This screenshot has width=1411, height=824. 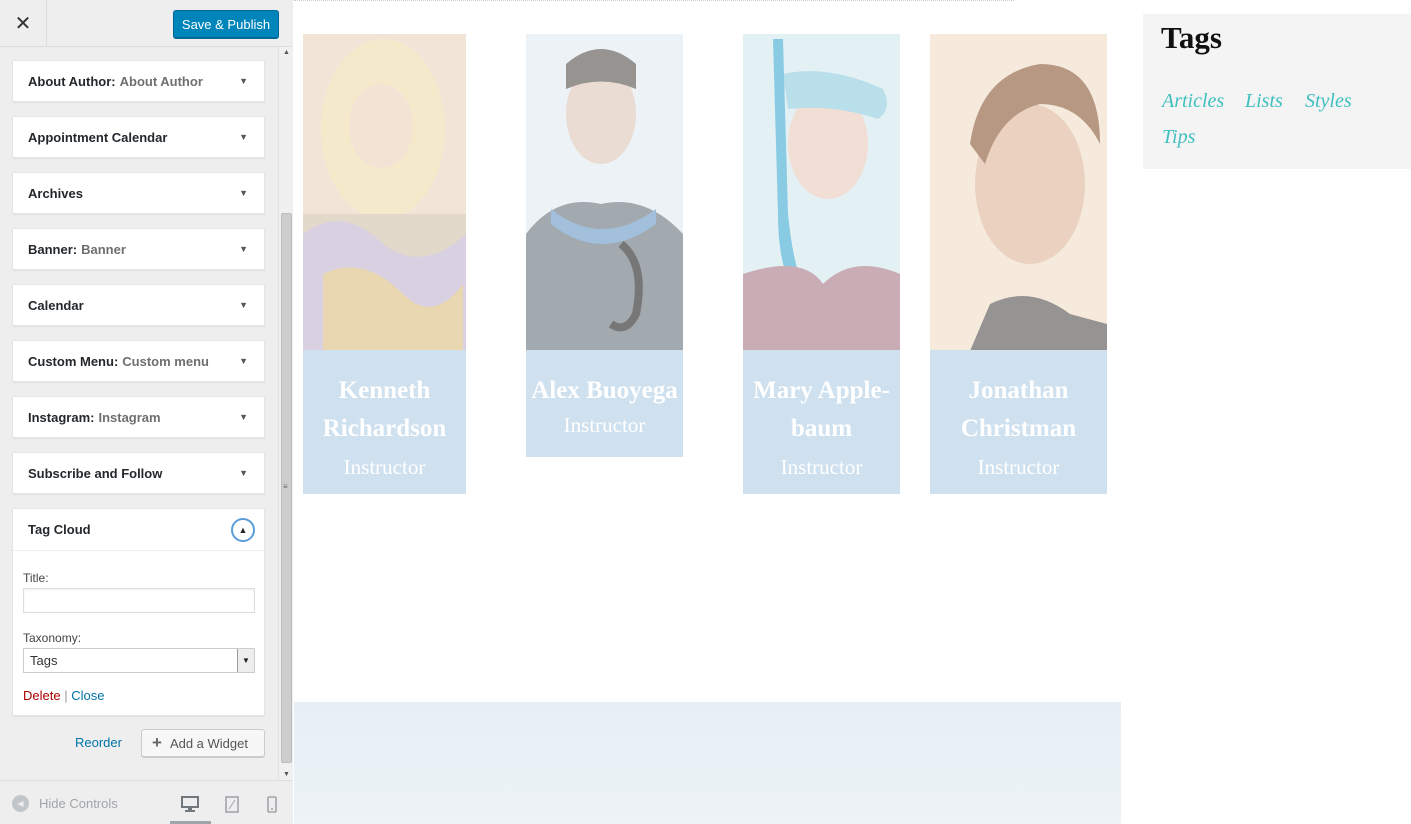 I want to click on instructor-caption: Kenneth Richardson Instructor, so click(x=384, y=422).